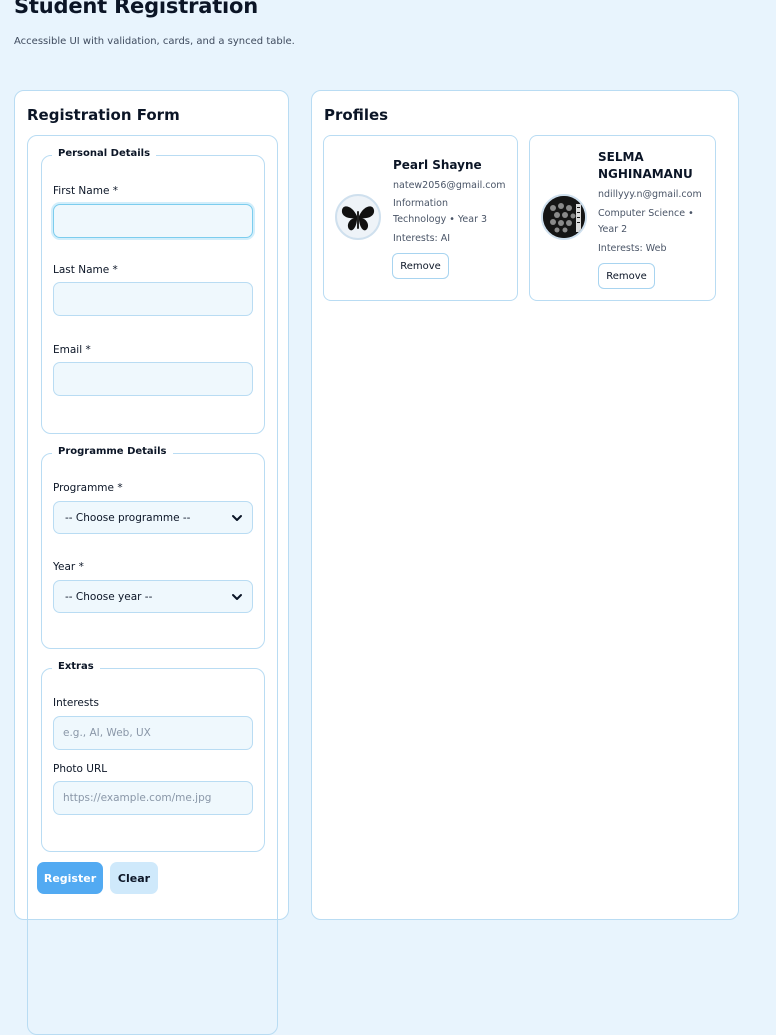 This screenshot has height=1035, width=776. I want to click on last-name-input, so click(153, 299).